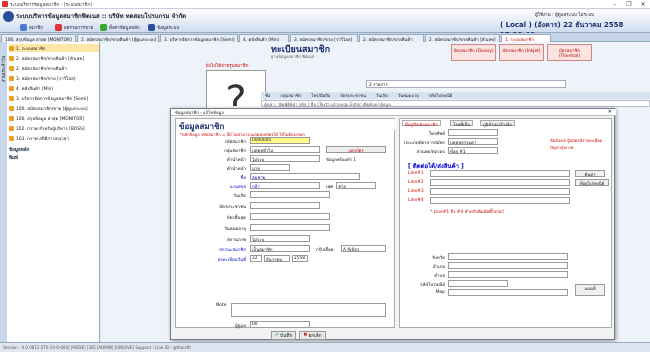  What do you see at coordinates (290, 227) in the screenshot?
I see `expiry-date-input` at bounding box center [290, 227].